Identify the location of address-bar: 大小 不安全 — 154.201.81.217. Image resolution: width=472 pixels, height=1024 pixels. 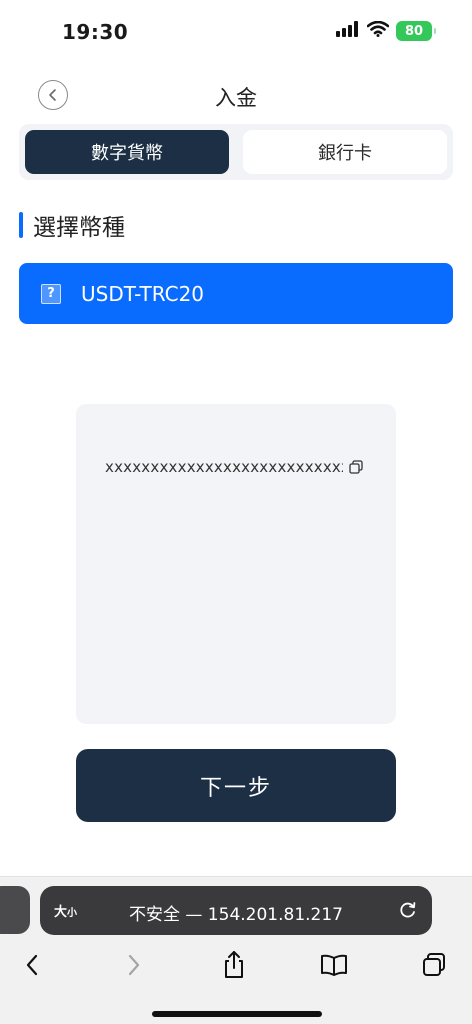
(236, 910).